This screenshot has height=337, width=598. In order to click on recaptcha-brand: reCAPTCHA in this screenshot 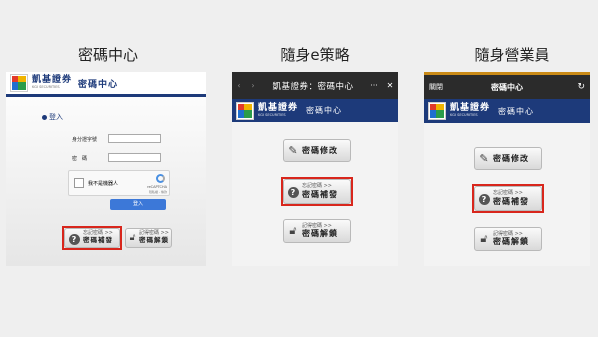, I will do `click(157, 187)`.